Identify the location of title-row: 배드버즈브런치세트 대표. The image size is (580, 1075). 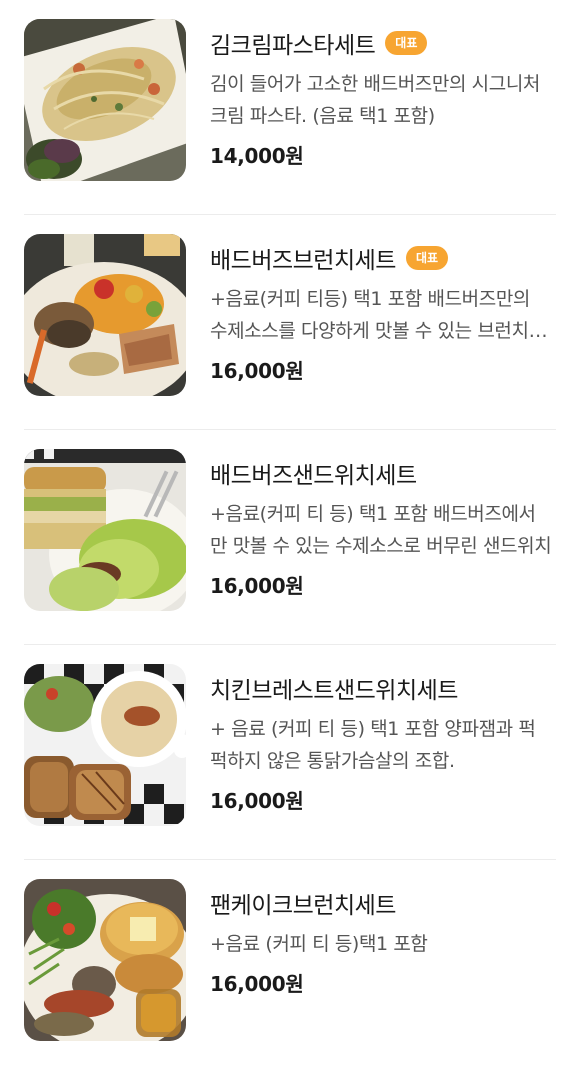
(383, 258).